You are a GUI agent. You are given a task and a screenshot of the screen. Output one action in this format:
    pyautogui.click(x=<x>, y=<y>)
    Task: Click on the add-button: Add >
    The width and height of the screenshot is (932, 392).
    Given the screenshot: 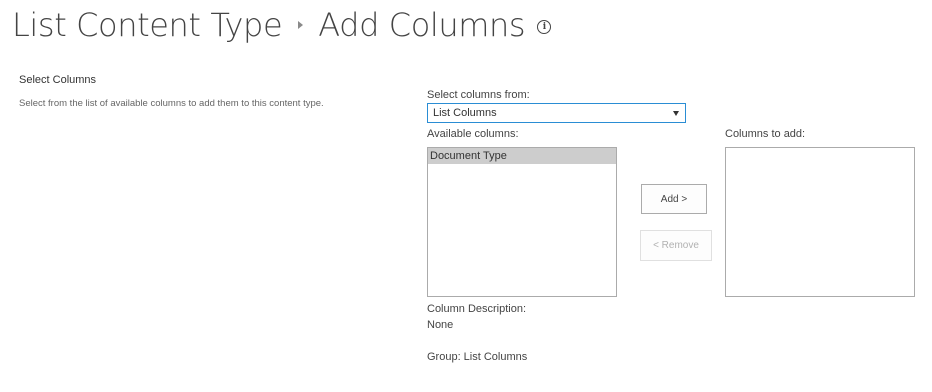 What is the action you would take?
    pyautogui.click(x=674, y=199)
    